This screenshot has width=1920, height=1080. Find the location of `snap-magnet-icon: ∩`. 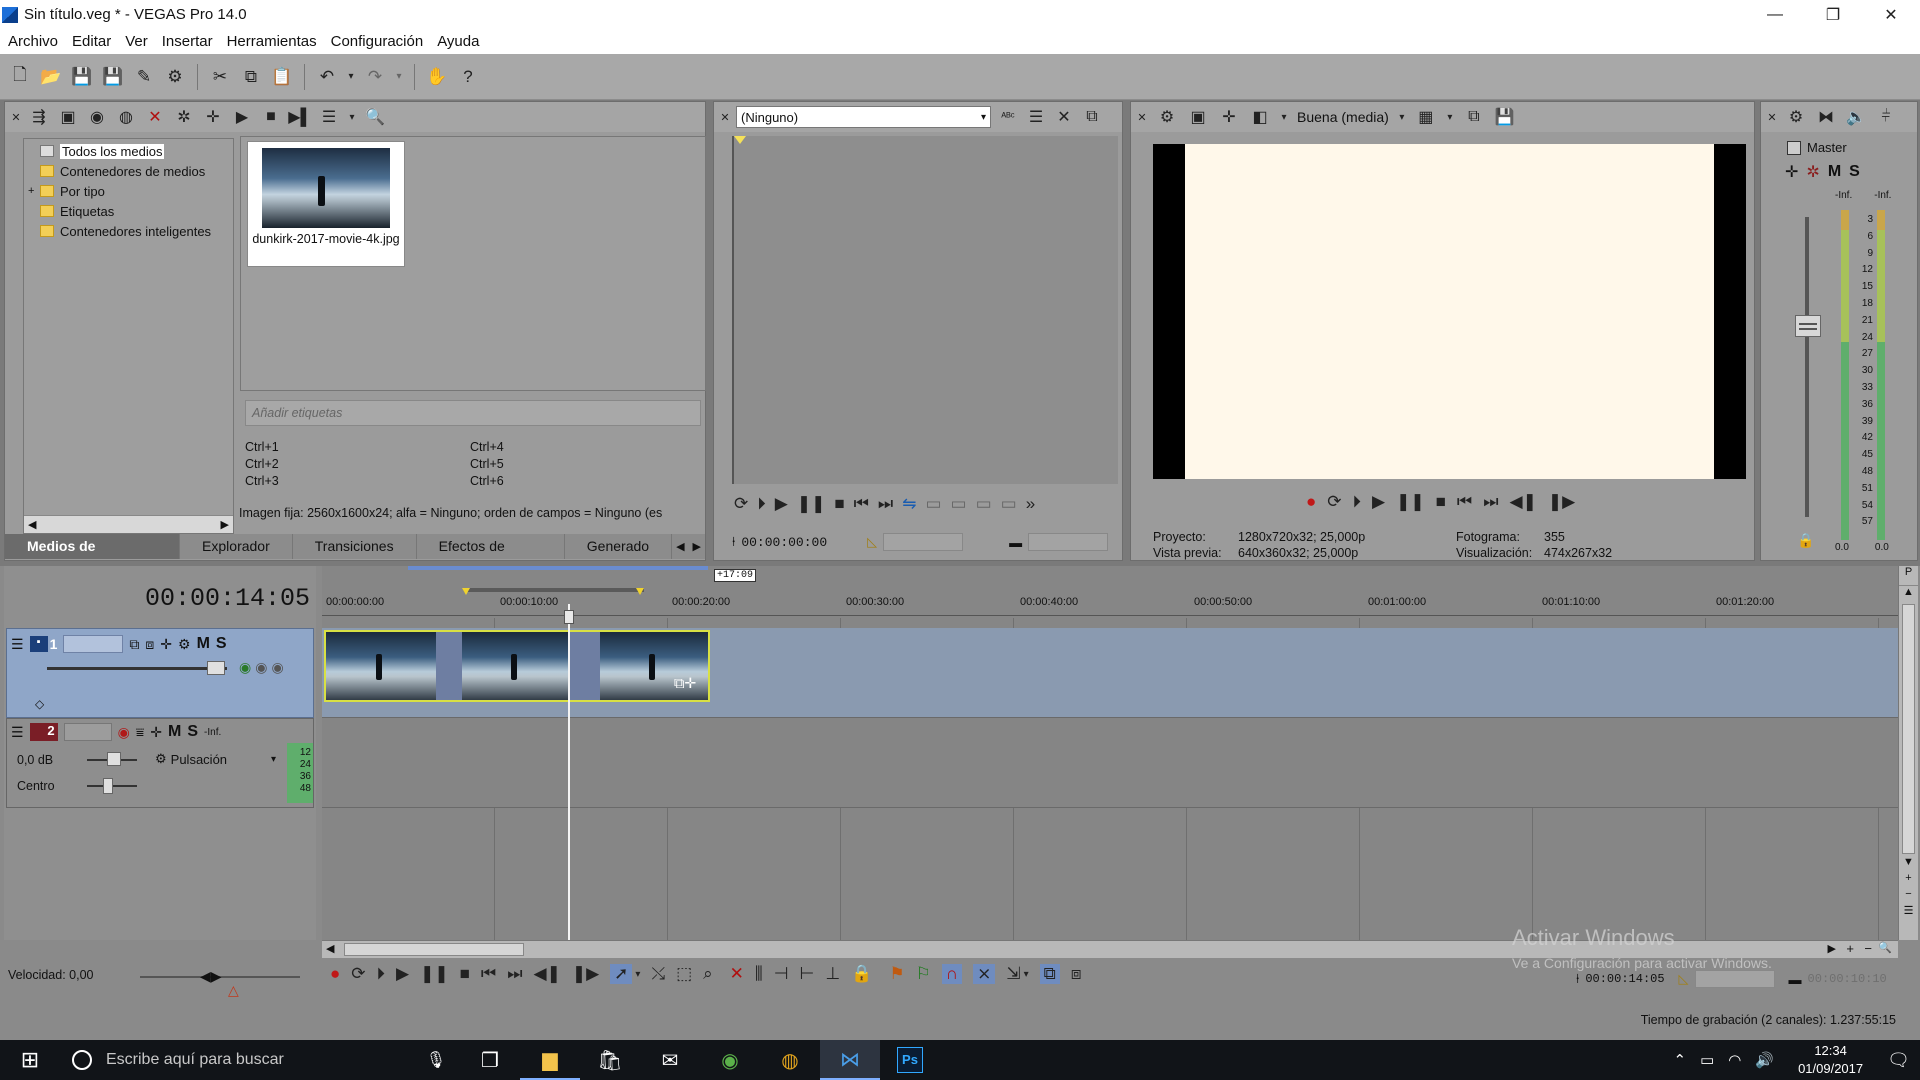

snap-magnet-icon: ∩ is located at coordinates (952, 974).